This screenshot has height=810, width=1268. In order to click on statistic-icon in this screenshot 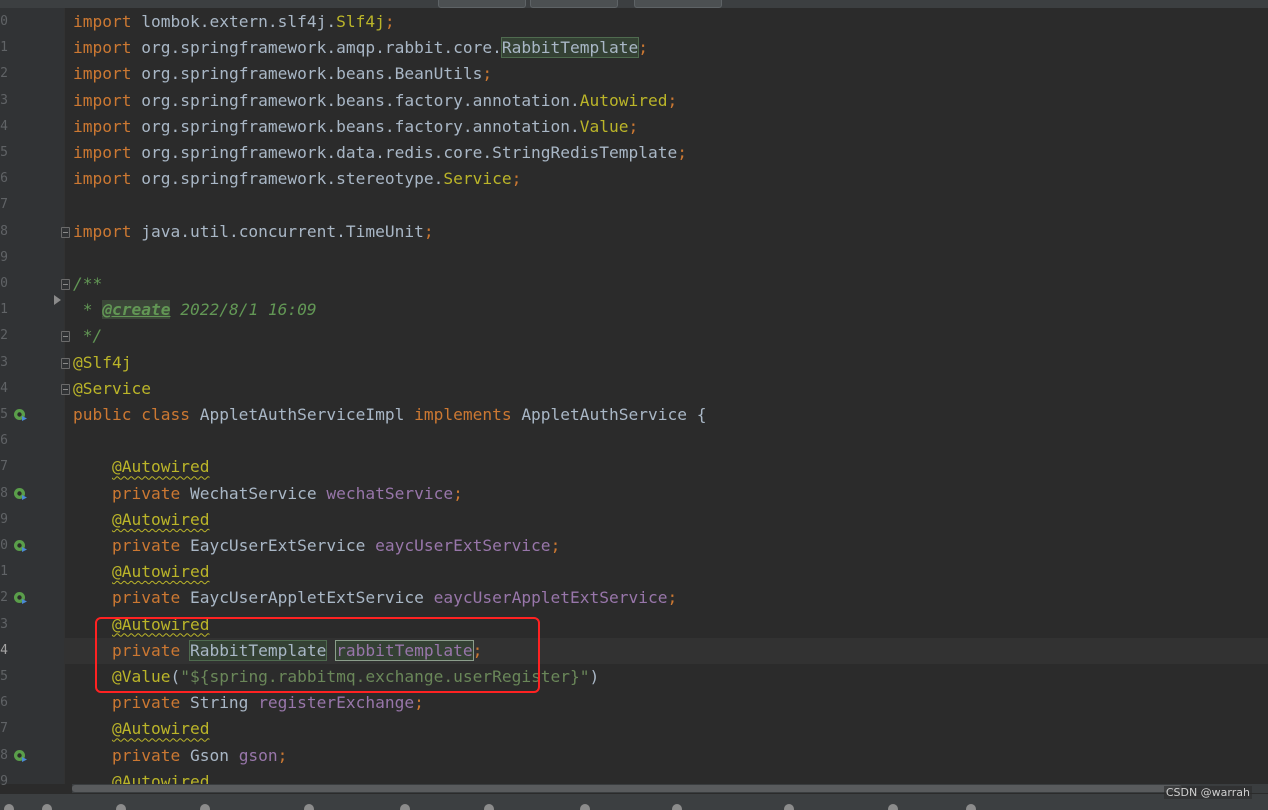, I will do `click(309, 807)`.